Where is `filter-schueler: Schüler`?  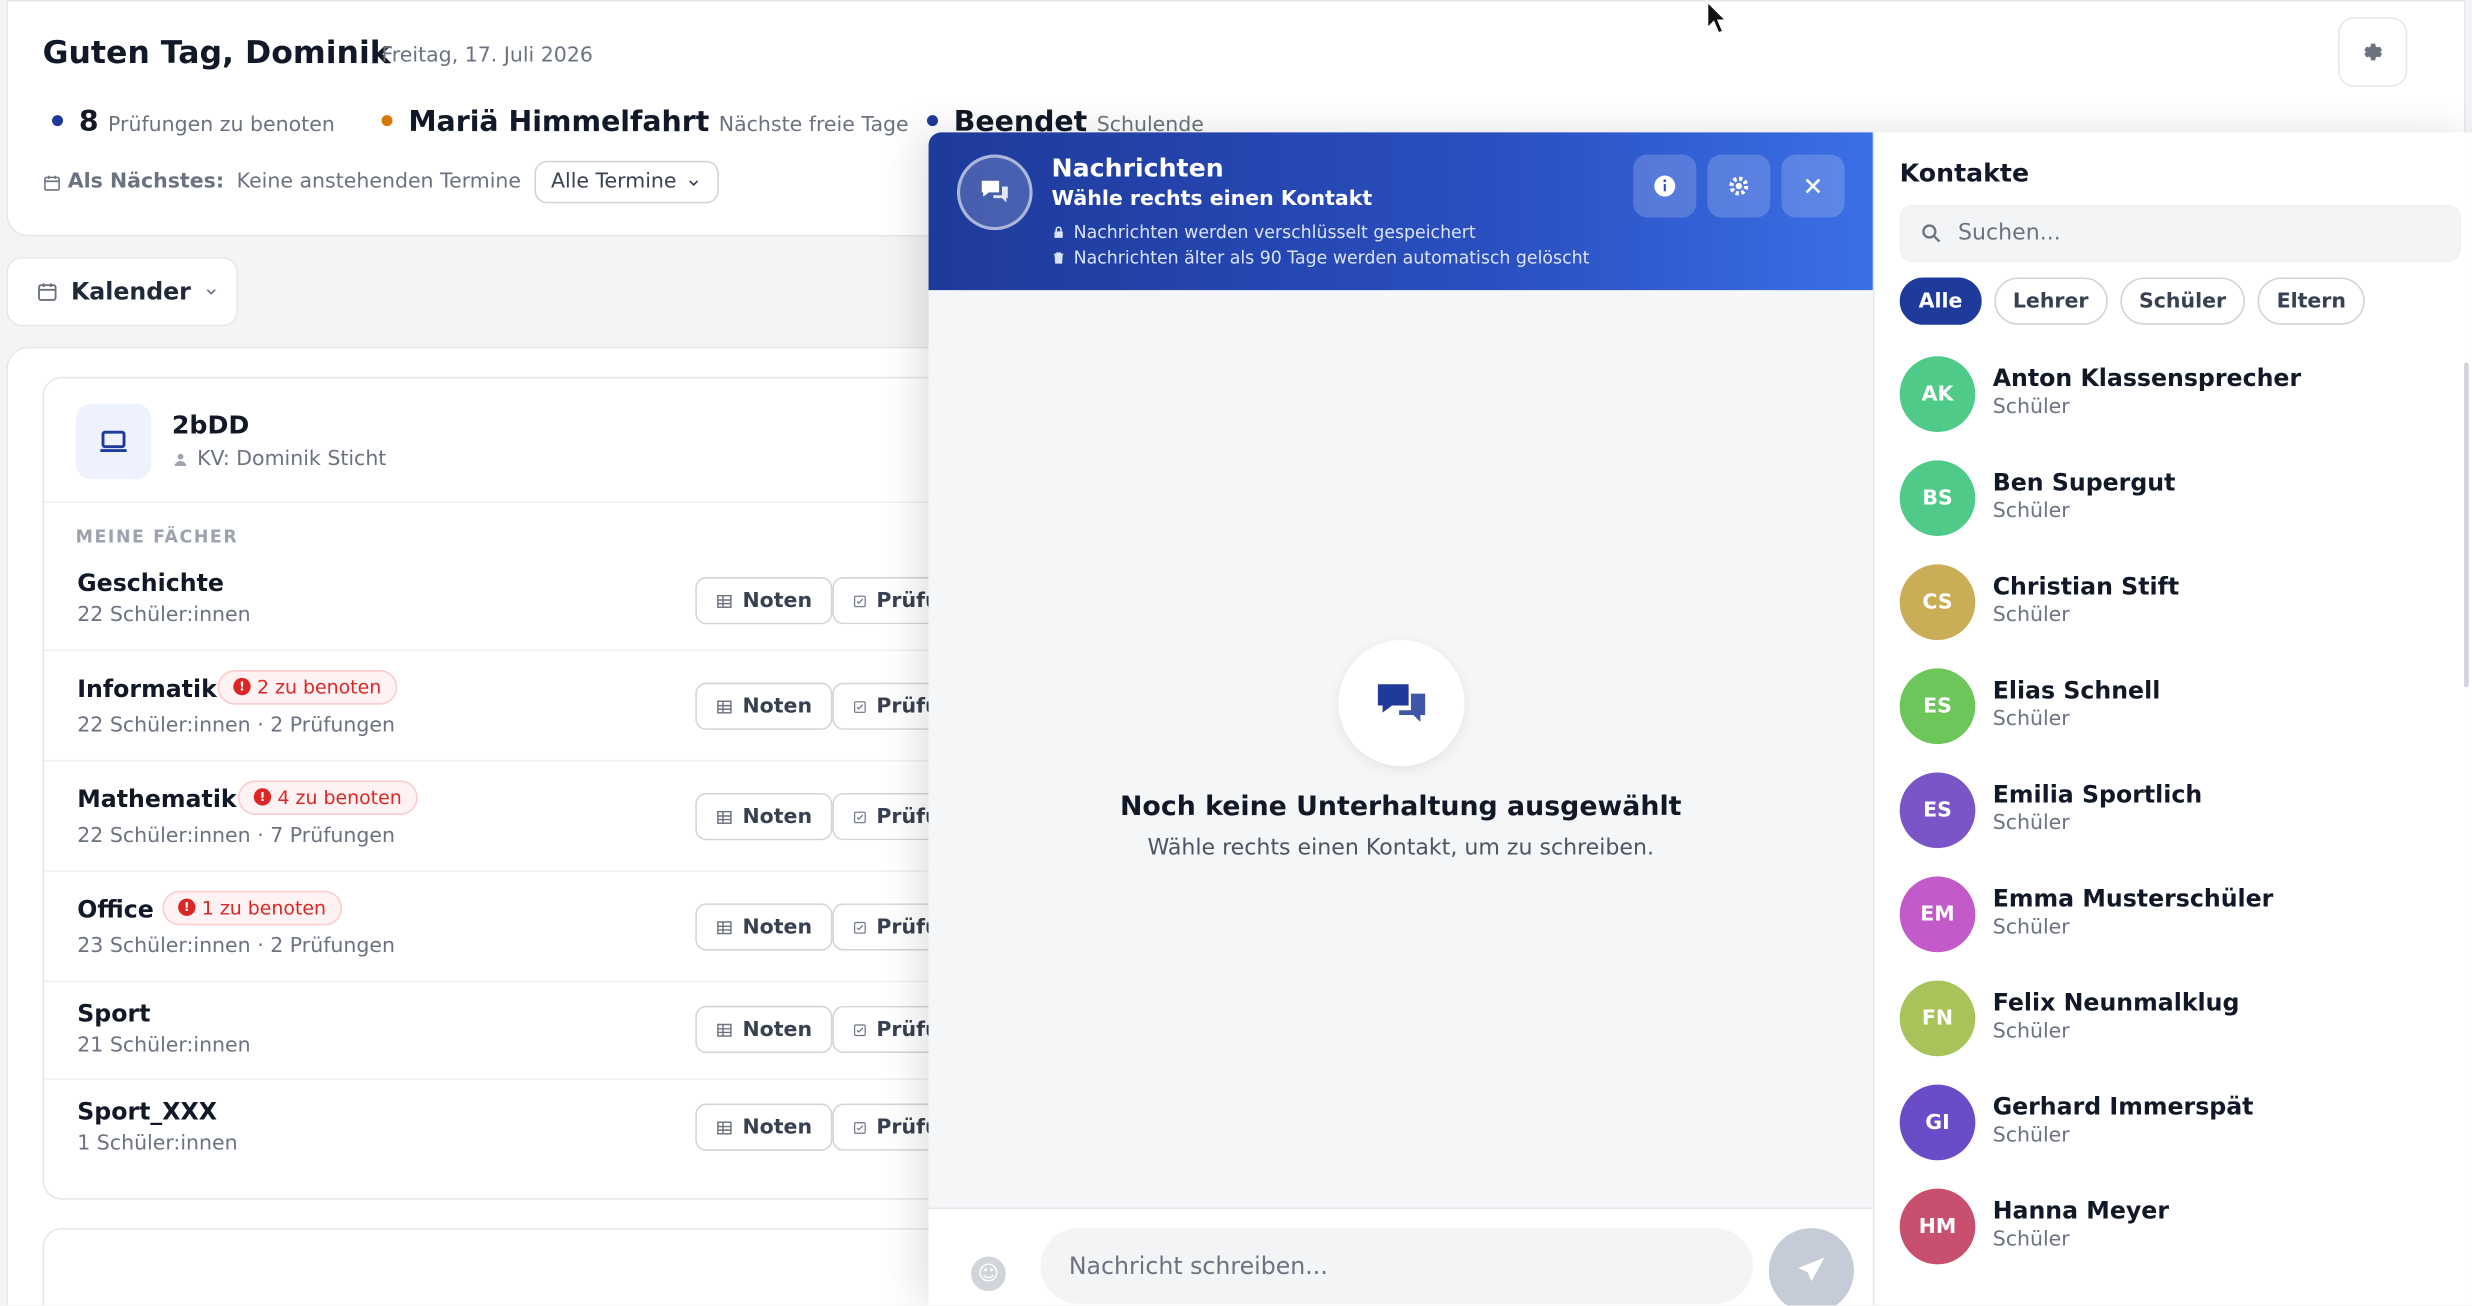
filter-schueler: Schüler is located at coordinates (2183, 301).